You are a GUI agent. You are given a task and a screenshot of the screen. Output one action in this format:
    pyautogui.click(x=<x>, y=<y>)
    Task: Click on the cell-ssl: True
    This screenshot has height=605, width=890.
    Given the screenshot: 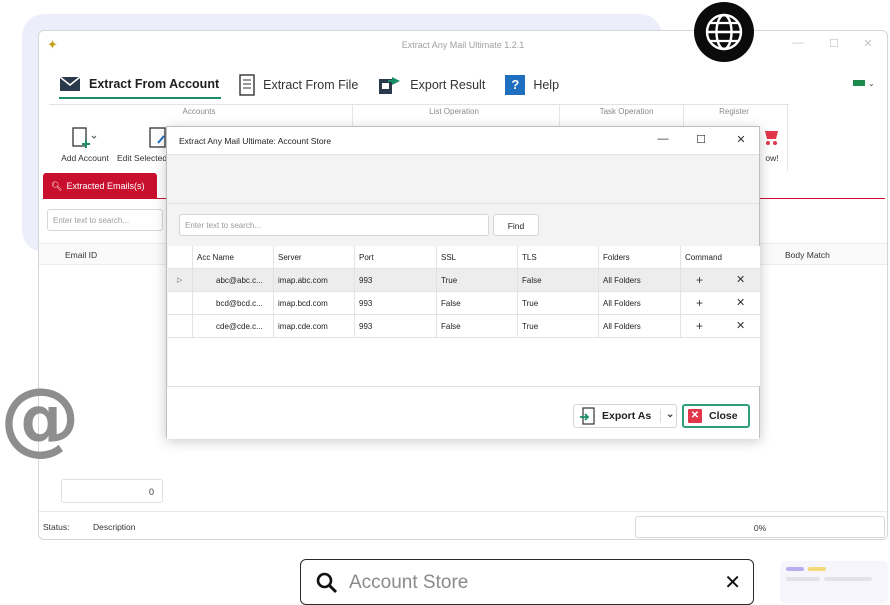 What is the action you would take?
    pyautogui.click(x=449, y=280)
    